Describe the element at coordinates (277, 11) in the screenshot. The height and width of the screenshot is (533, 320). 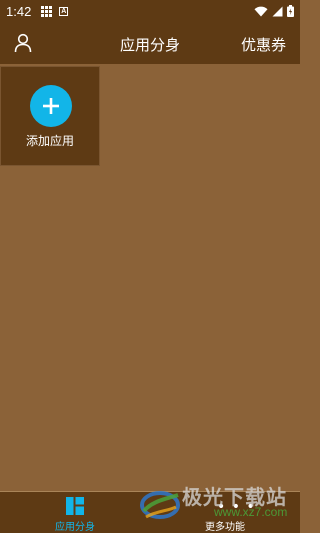
I see `signal-icon` at that location.